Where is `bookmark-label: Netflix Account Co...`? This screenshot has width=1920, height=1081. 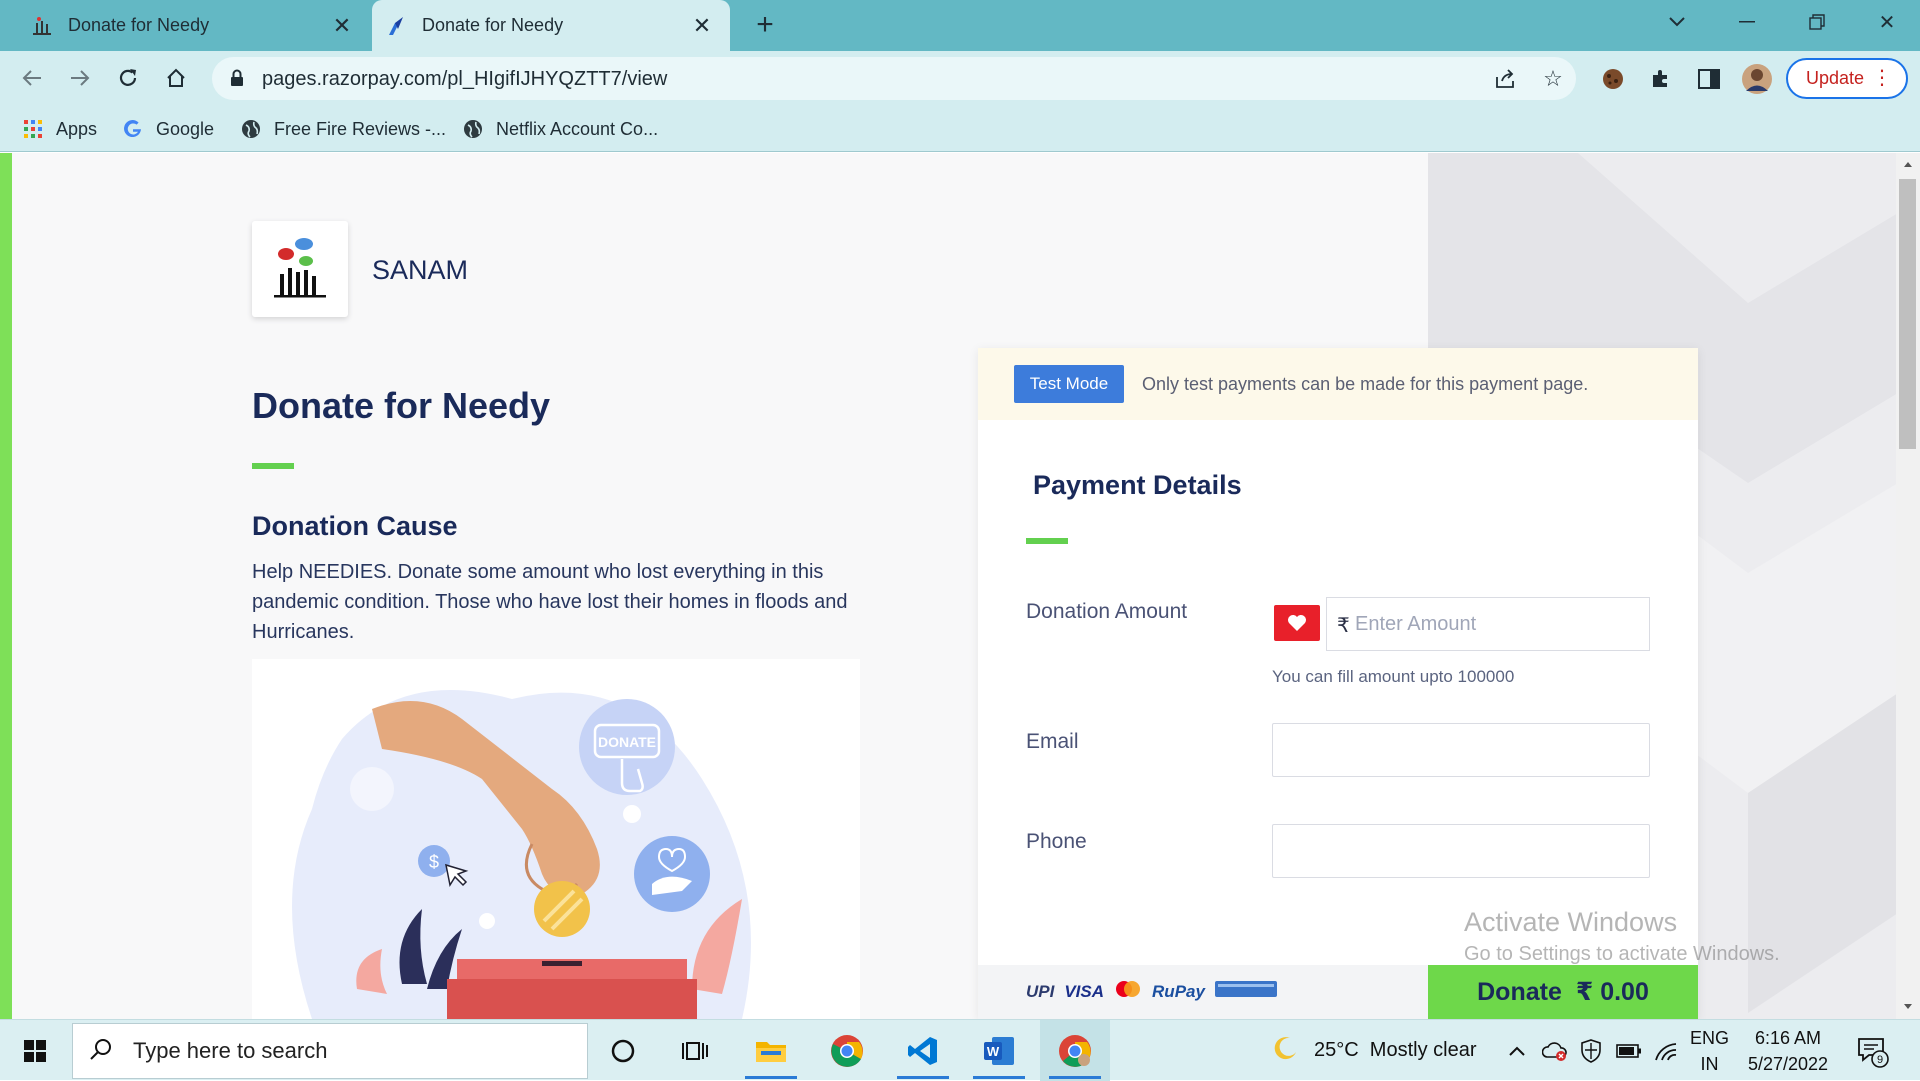 bookmark-label: Netflix Account Co... is located at coordinates (577, 128).